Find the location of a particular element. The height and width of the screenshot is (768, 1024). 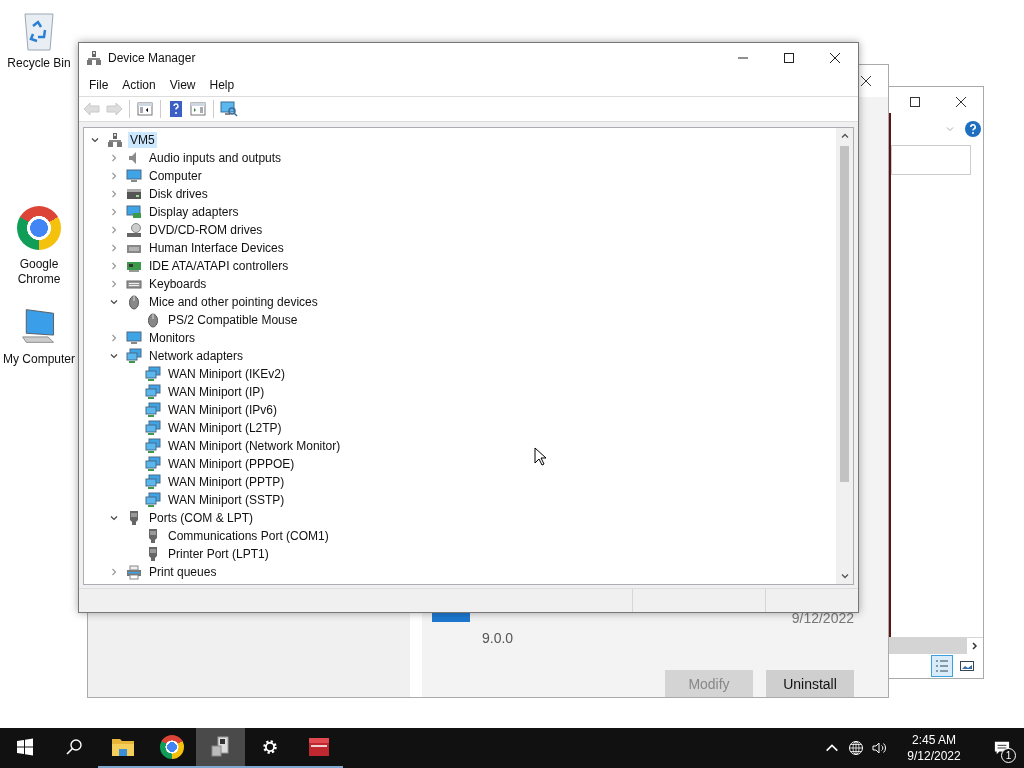

desktop-icon-label: Recycle Bin is located at coordinates (39, 63).